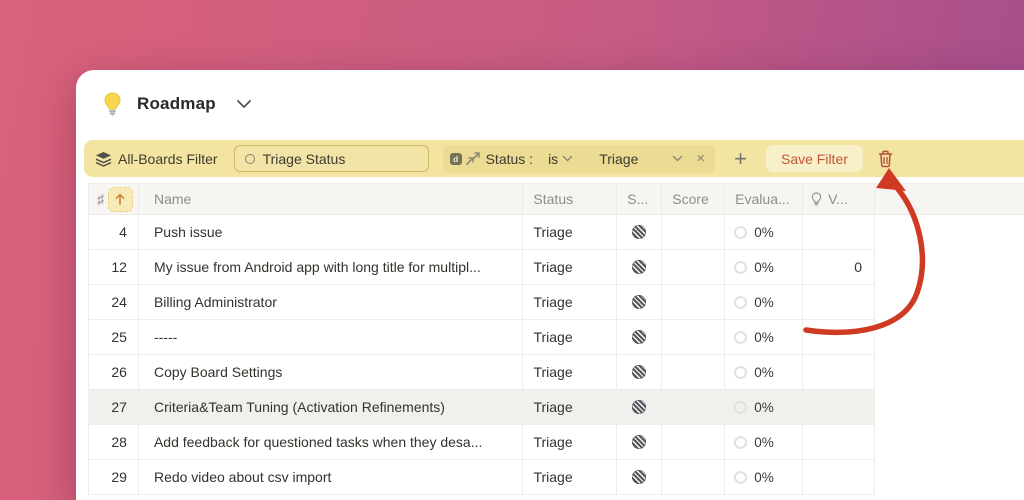 This screenshot has height=500, width=1024. What do you see at coordinates (331, 337) in the screenshot?
I see `task-name-cell: -----` at bounding box center [331, 337].